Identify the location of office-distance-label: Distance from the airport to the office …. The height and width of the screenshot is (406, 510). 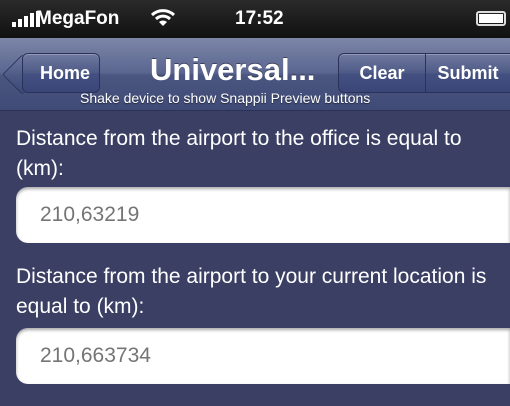
(239, 153).